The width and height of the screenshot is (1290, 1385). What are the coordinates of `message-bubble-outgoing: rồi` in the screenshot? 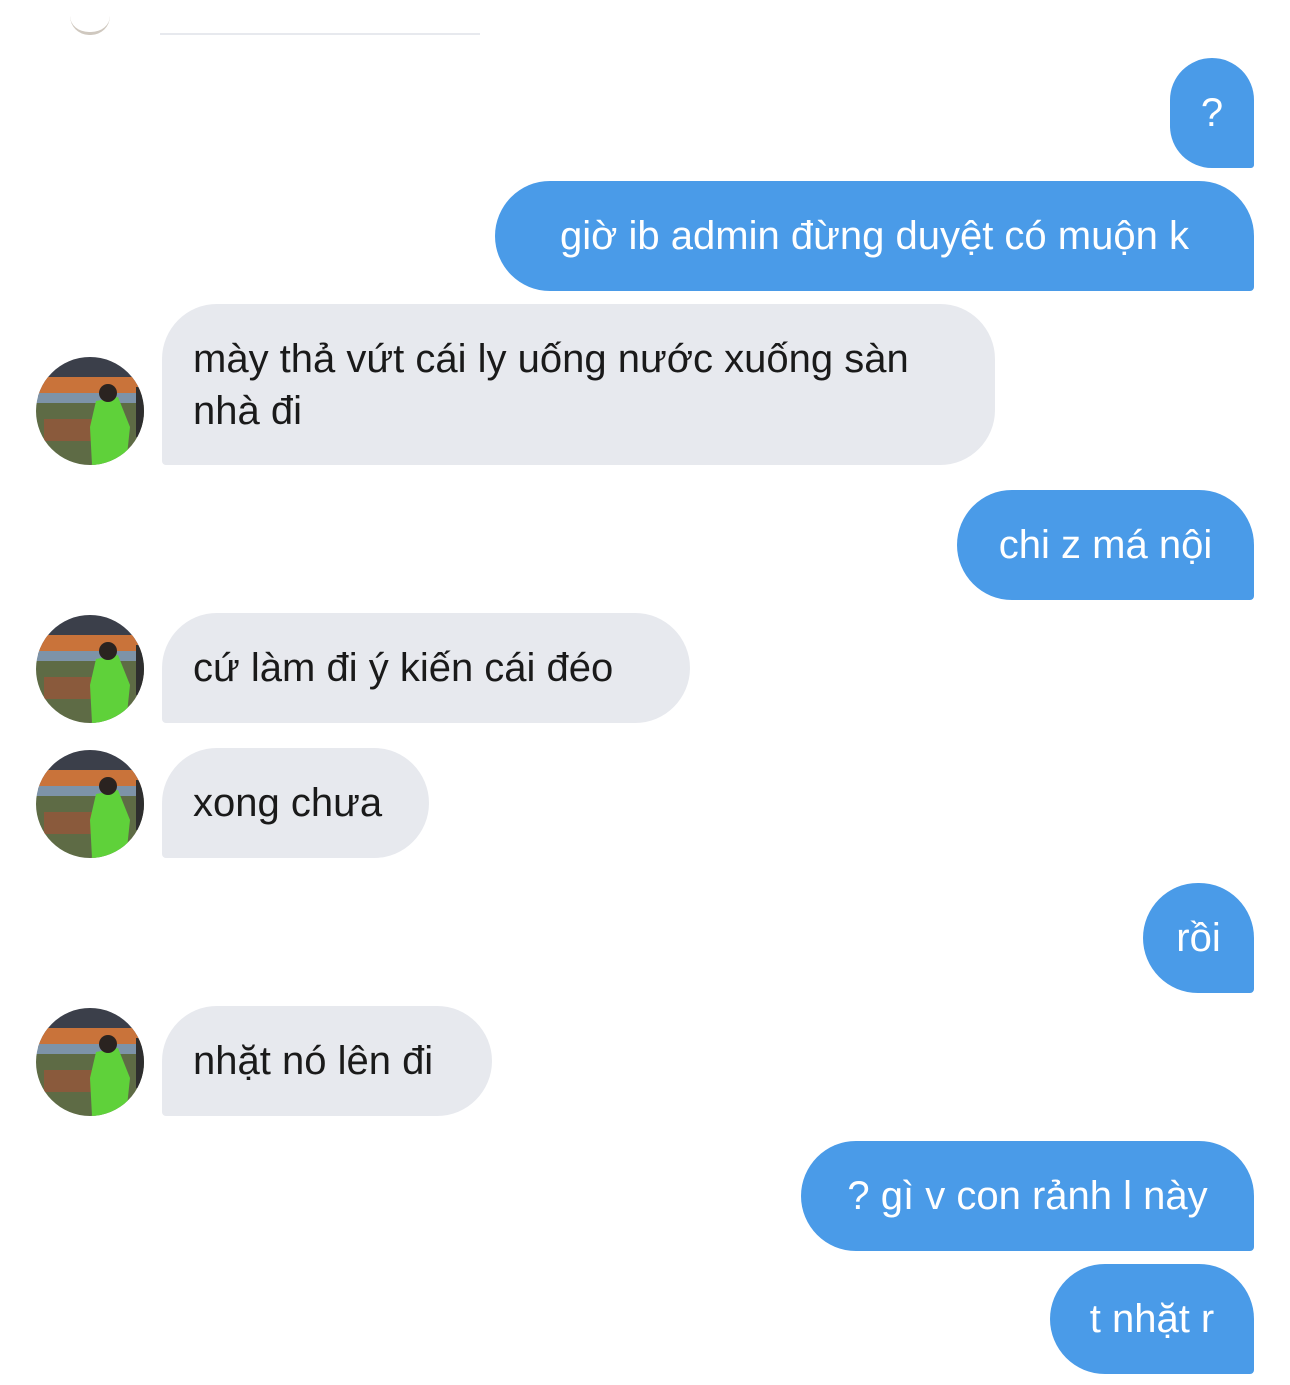 It's located at (1198, 938).